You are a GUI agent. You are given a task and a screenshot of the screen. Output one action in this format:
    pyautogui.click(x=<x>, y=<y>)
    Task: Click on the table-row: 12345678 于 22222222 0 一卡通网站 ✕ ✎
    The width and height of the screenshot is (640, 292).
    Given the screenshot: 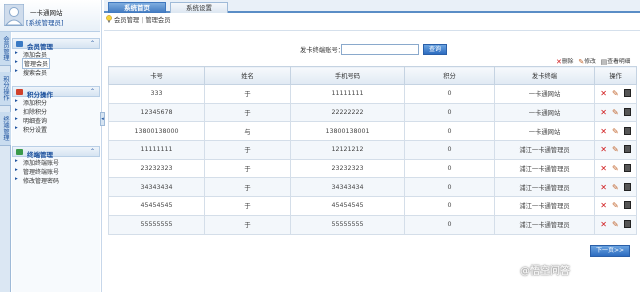 What is the action you would take?
    pyautogui.click(x=372, y=112)
    